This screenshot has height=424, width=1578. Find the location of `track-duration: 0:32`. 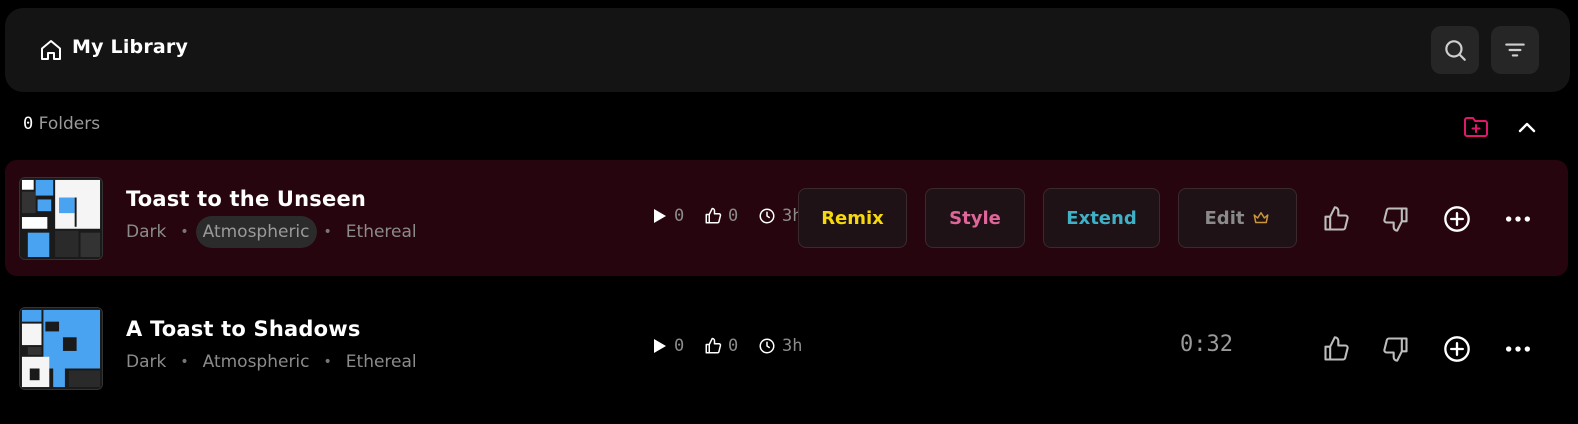

track-duration: 0:32 is located at coordinates (1206, 344).